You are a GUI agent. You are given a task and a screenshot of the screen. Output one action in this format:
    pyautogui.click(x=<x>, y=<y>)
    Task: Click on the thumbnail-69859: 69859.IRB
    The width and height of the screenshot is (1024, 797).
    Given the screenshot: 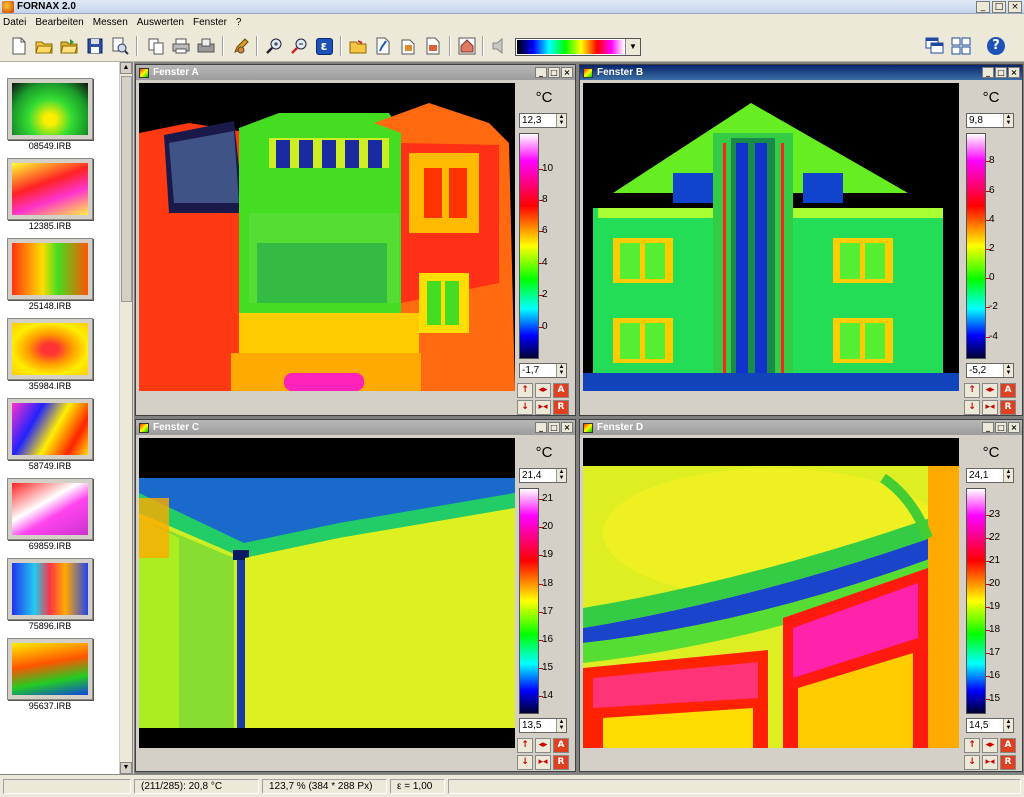 What is the action you would take?
    pyautogui.click(x=50, y=514)
    